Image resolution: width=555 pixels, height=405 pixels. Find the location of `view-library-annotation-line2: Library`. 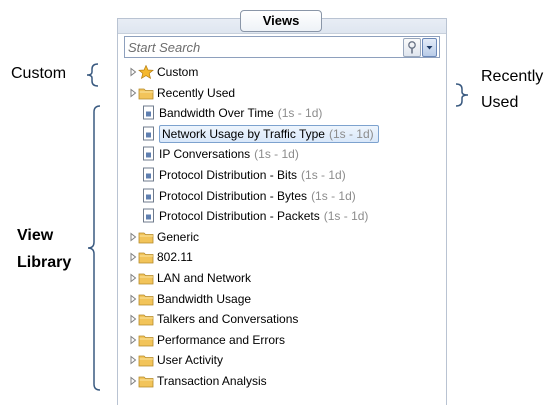

view-library-annotation-line2: Library is located at coordinates (44, 262).